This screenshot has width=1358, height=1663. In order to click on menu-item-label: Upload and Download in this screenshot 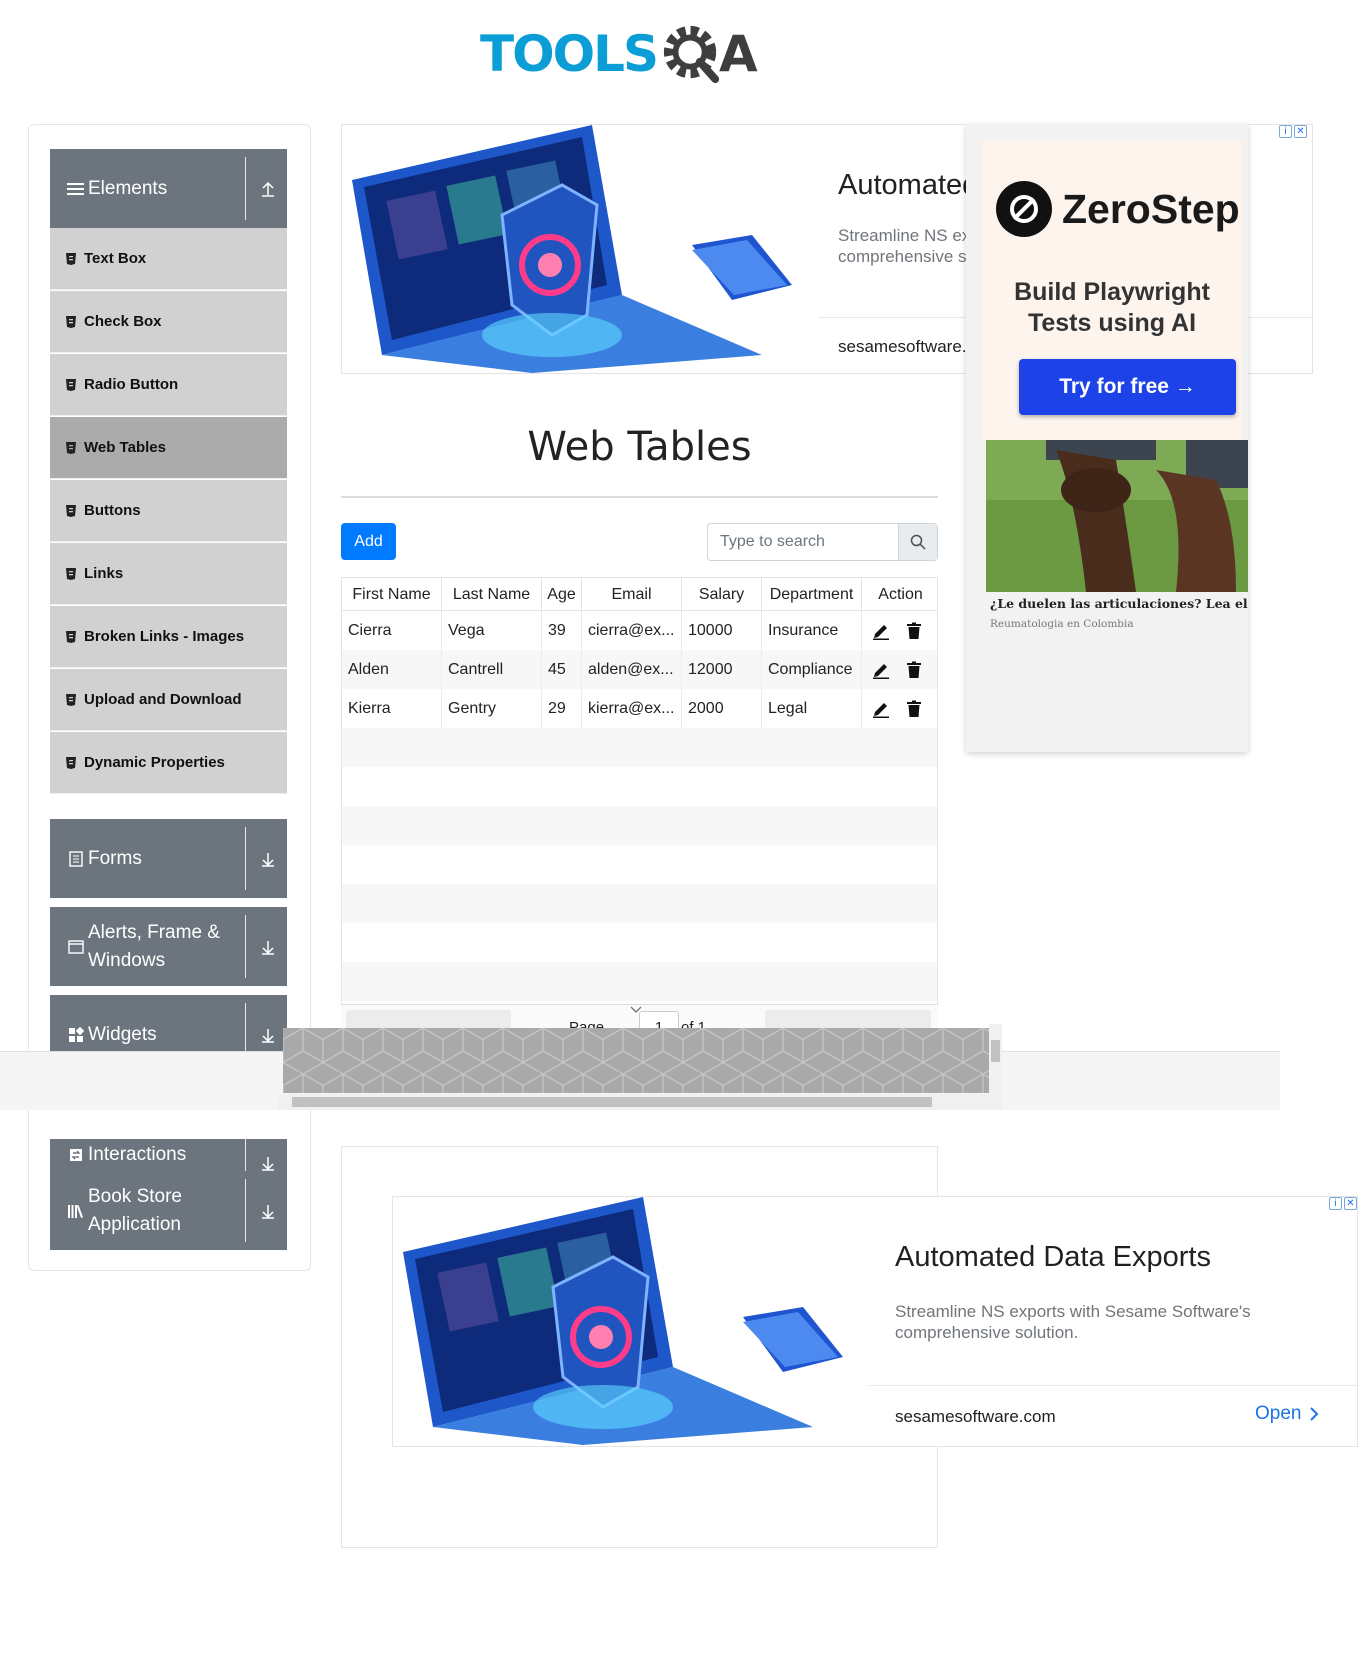, I will do `click(163, 699)`.